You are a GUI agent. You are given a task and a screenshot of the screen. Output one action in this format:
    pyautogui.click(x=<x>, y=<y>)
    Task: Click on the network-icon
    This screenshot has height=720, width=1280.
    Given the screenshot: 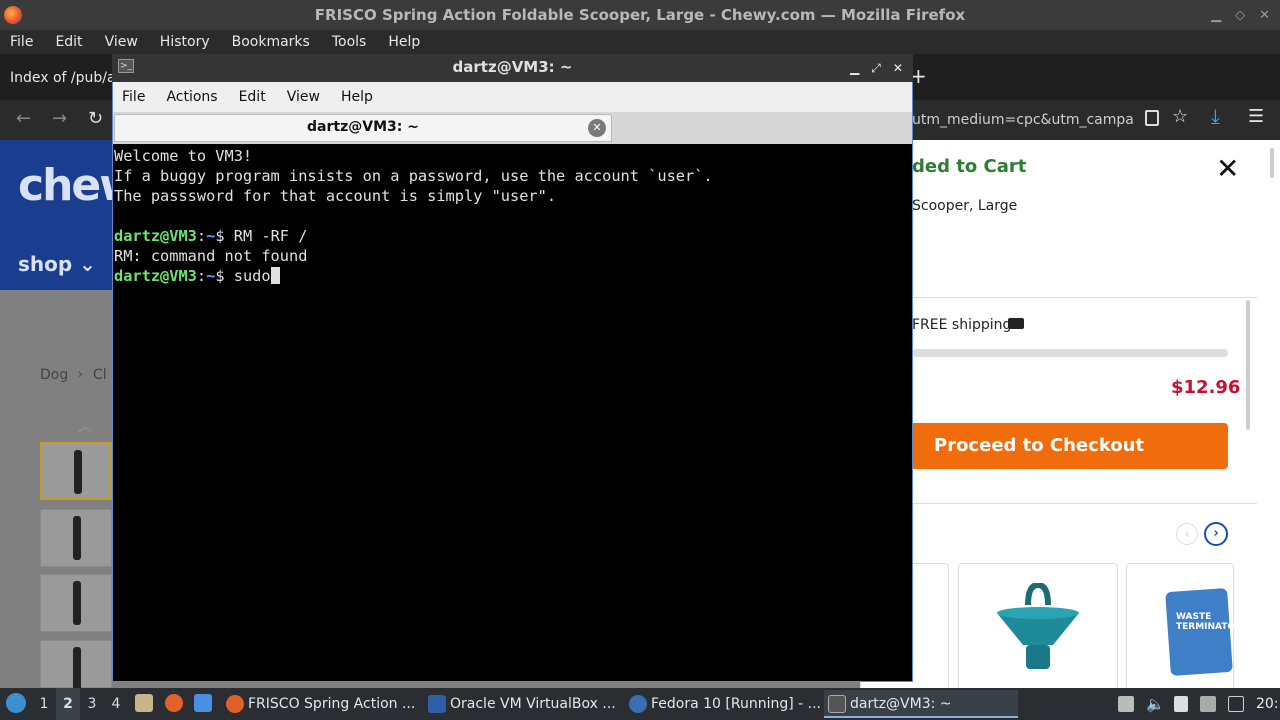 What is the action you would take?
    pyautogui.click(x=1208, y=704)
    